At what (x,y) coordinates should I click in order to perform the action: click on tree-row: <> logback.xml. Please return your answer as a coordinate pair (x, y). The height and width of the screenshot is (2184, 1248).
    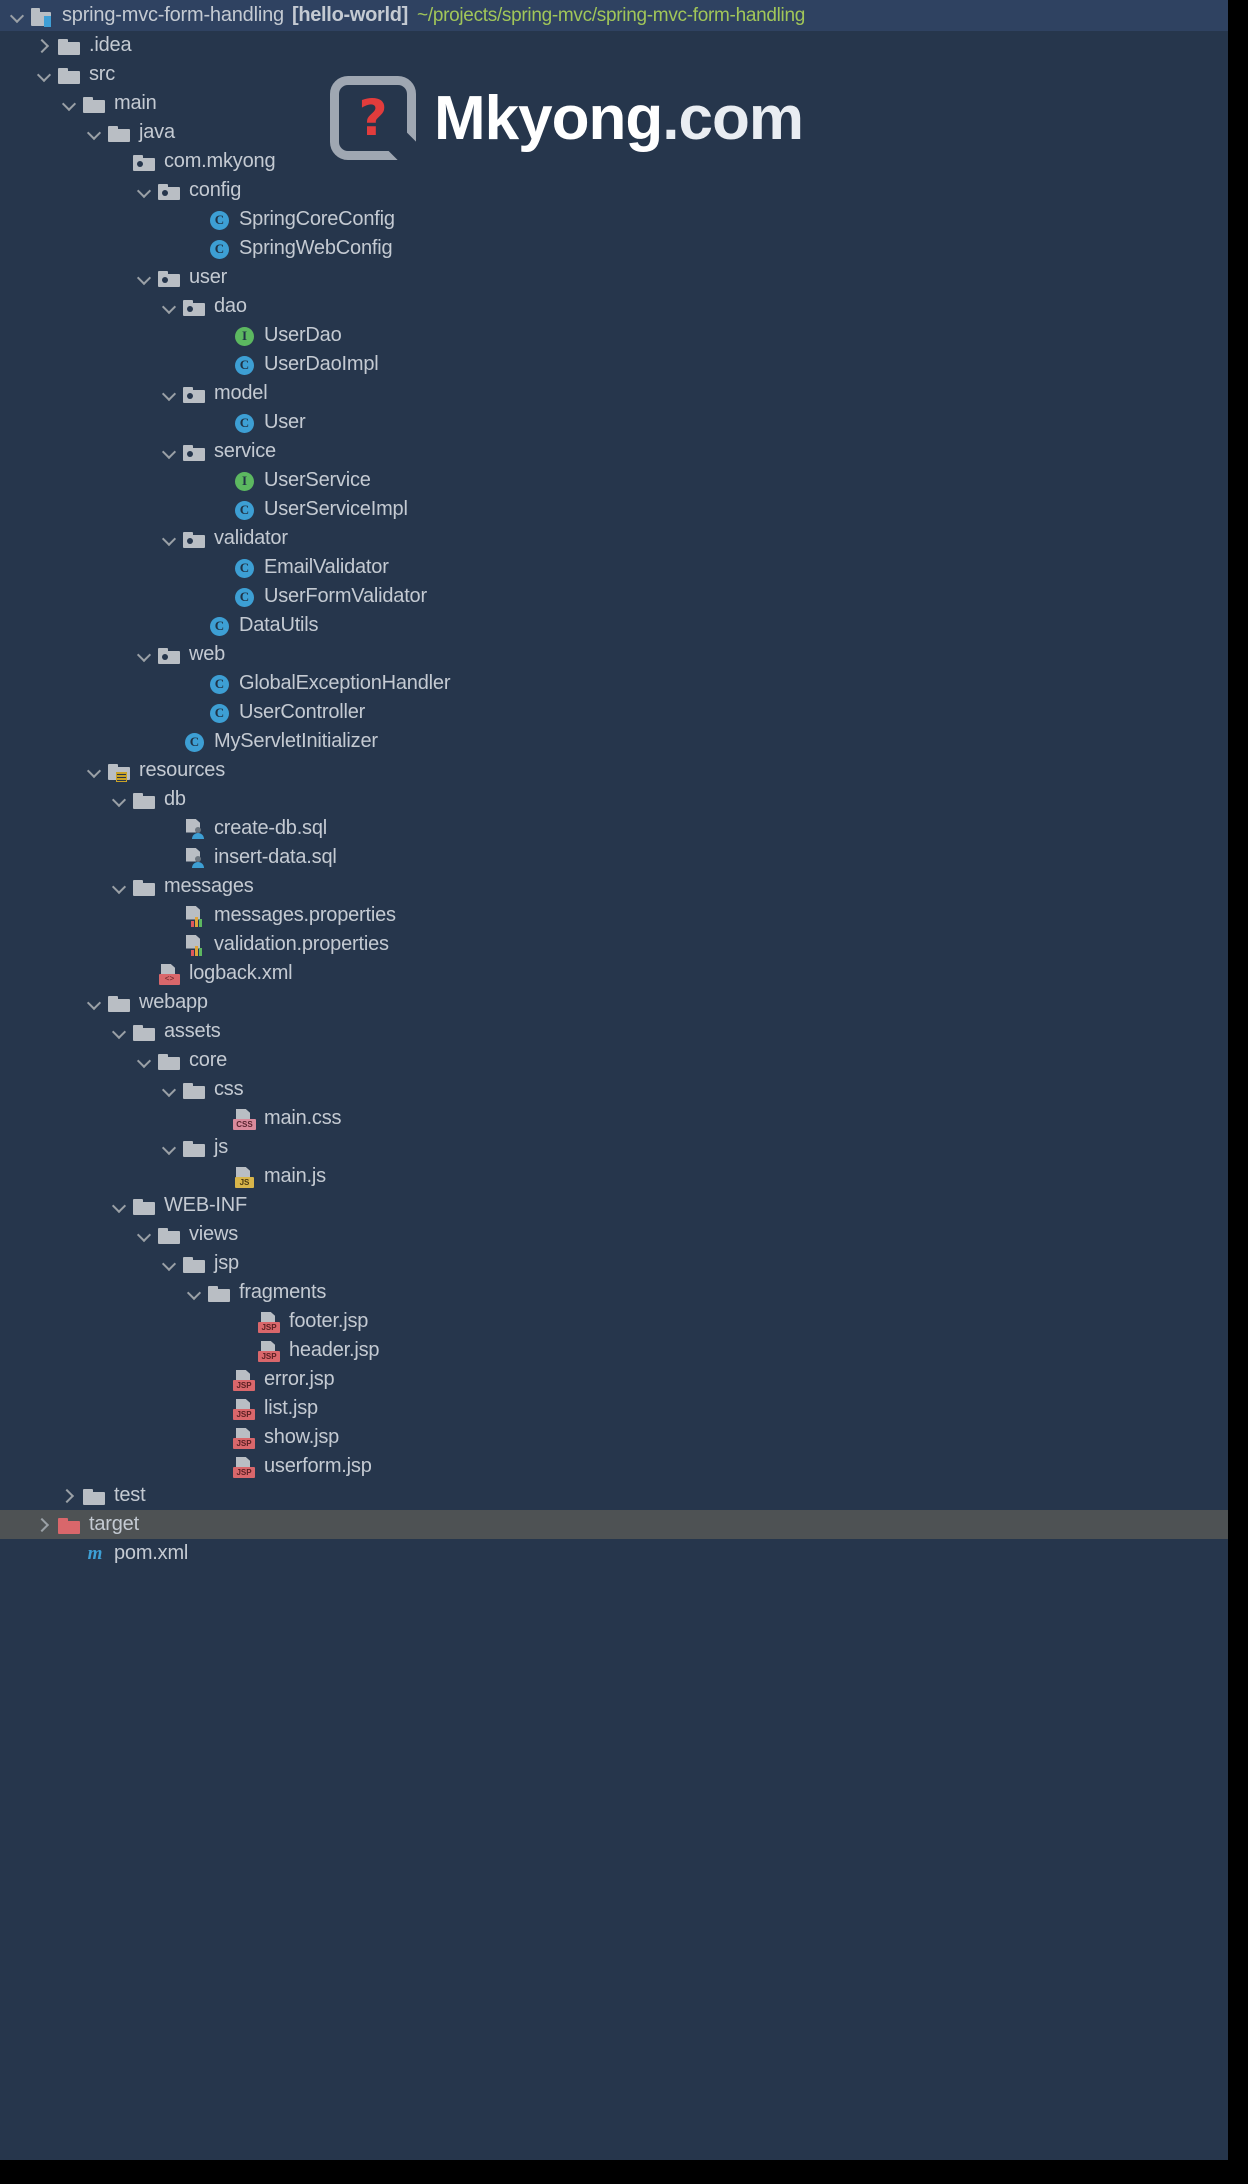
    Looking at the image, I should click on (614, 973).